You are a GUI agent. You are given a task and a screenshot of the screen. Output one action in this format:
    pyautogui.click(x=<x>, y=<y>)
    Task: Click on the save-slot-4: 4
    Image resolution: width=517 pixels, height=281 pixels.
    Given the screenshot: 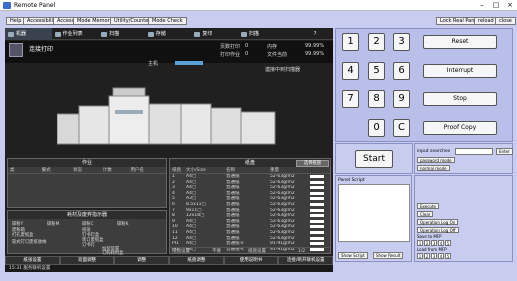 What is the action you would take?
    pyautogui.click(x=441, y=243)
    